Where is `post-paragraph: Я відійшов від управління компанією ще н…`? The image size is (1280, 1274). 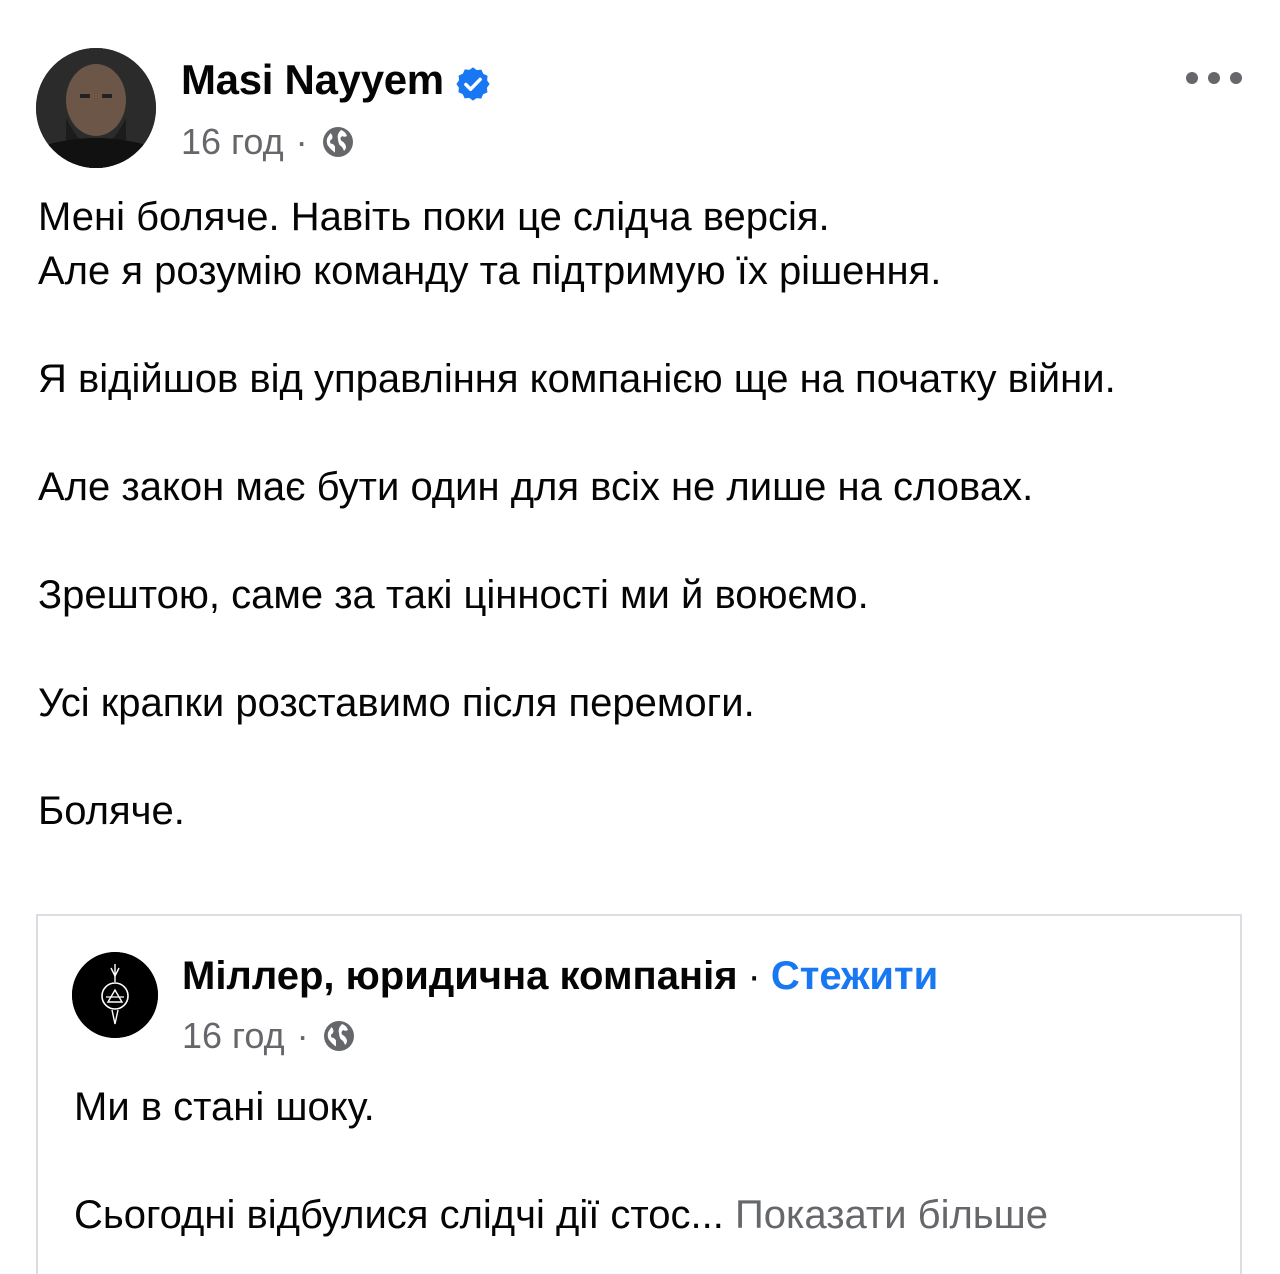
post-paragraph: Я відійшов від управління компанією ще н… is located at coordinates (577, 379).